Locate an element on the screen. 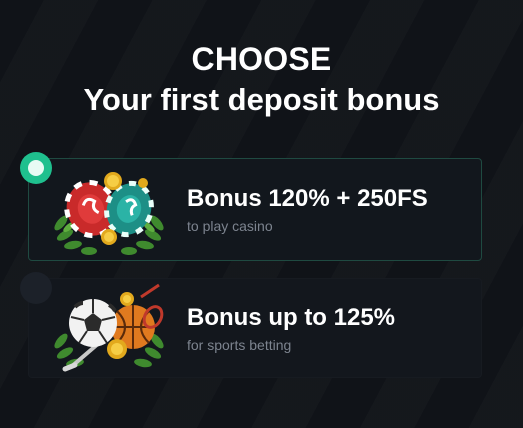  heading-subtitle: Your first deposit bonus is located at coordinates (261, 99).